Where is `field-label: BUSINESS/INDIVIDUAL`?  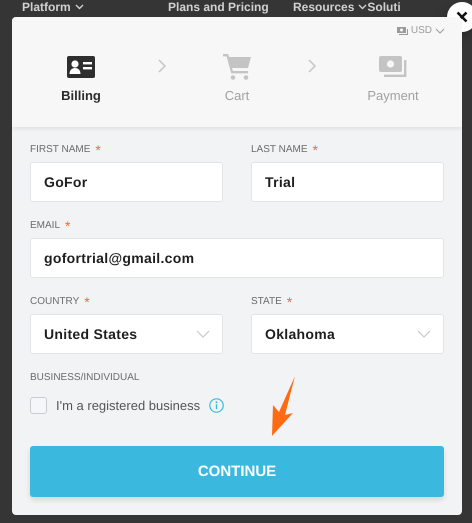
field-label: BUSINESS/INDIVIDUAL is located at coordinates (85, 378).